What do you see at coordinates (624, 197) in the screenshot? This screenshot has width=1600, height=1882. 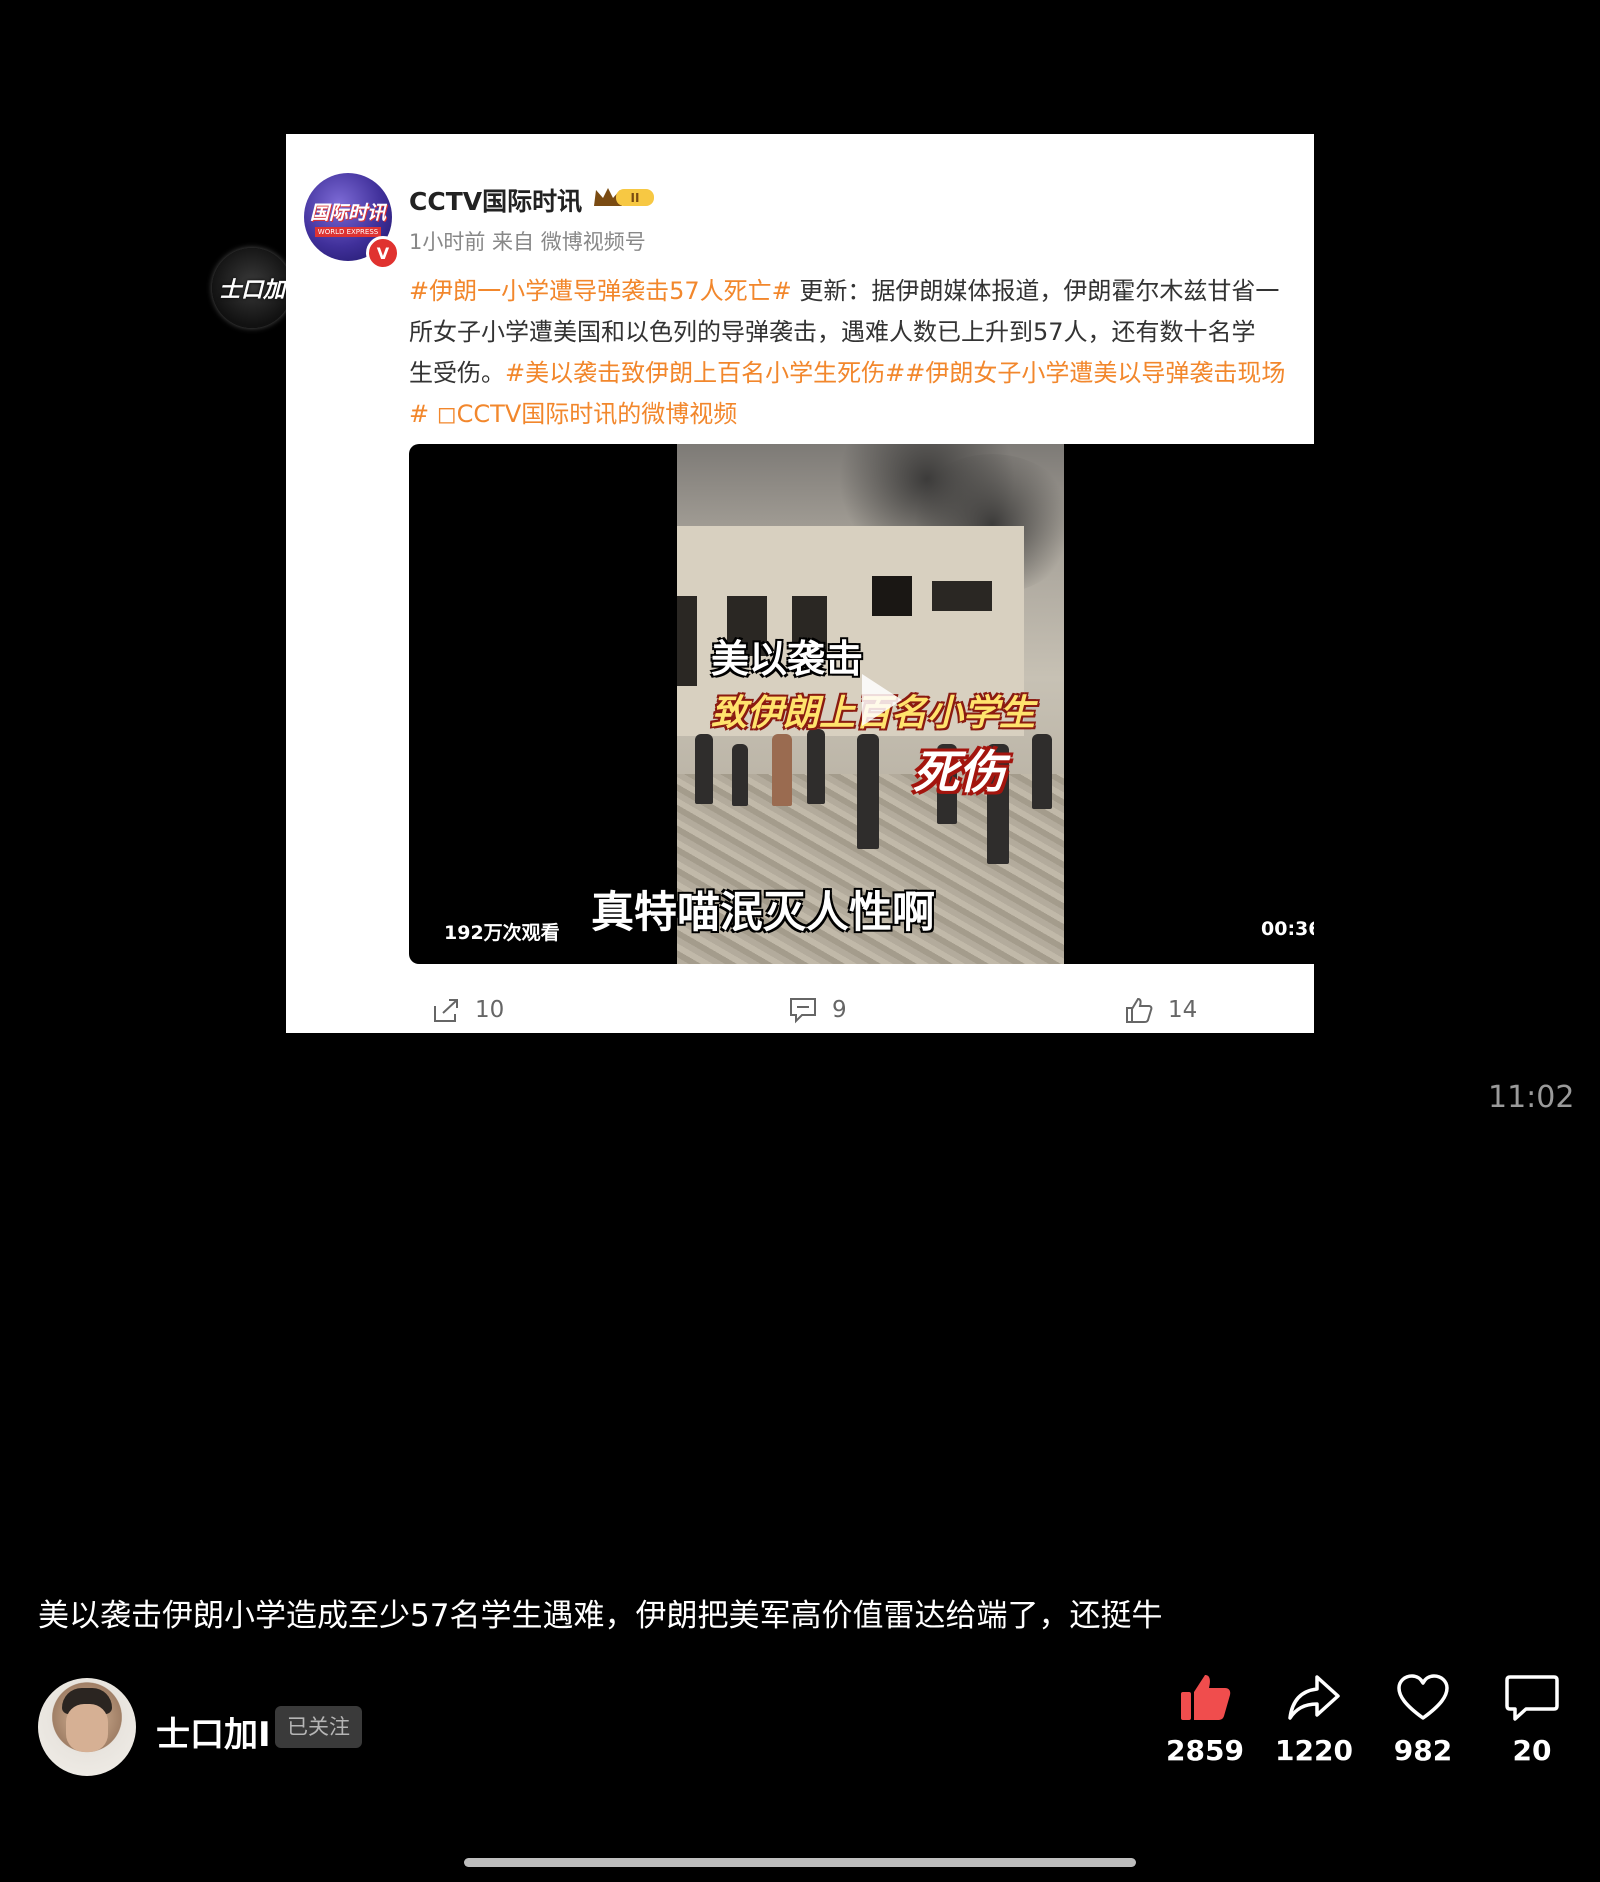 I see `vip-crown-icon: II` at bounding box center [624, 197].